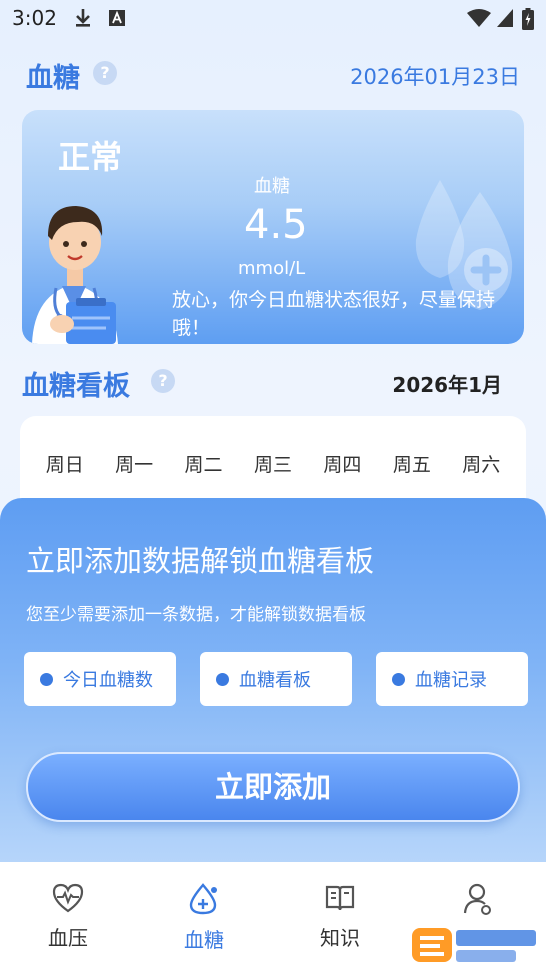  Describe the element at coordinates (411, 465) in the screenshot. I see `weekday-label: 周五` at that location.